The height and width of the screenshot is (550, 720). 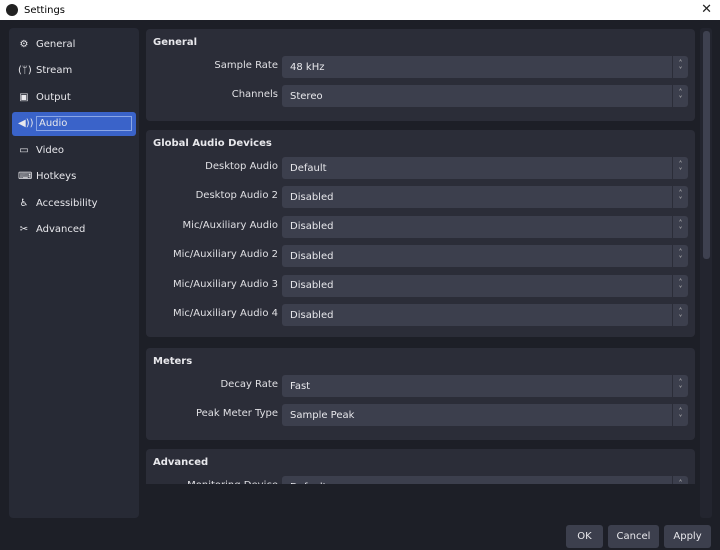 What do you see at coordinates (307, 67) in the screenshot?
I see `dropdown-value: 48 kHz` at bounding box center [307, 67].